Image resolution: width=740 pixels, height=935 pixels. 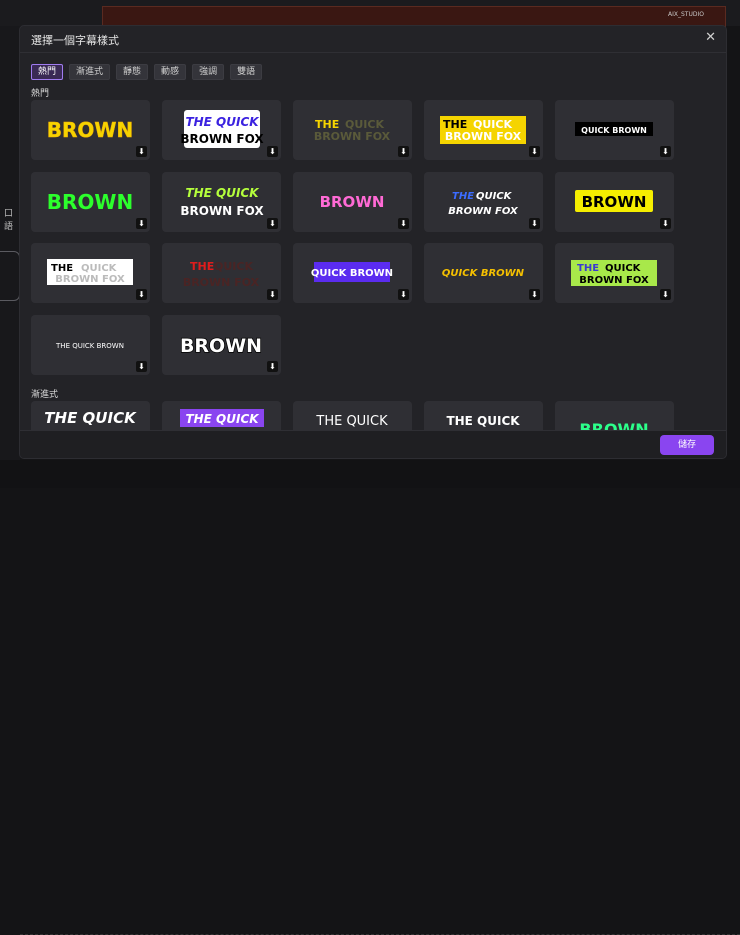 I want to click on tab-static: 靜態, so click(x=132, y=72).